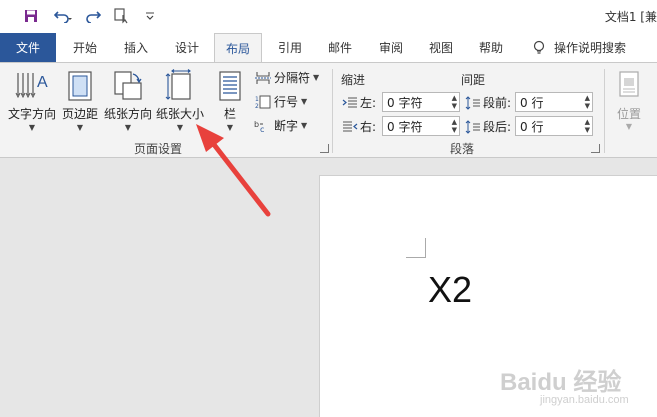  I want to click on tab-design: 设计, so click(187, 47).